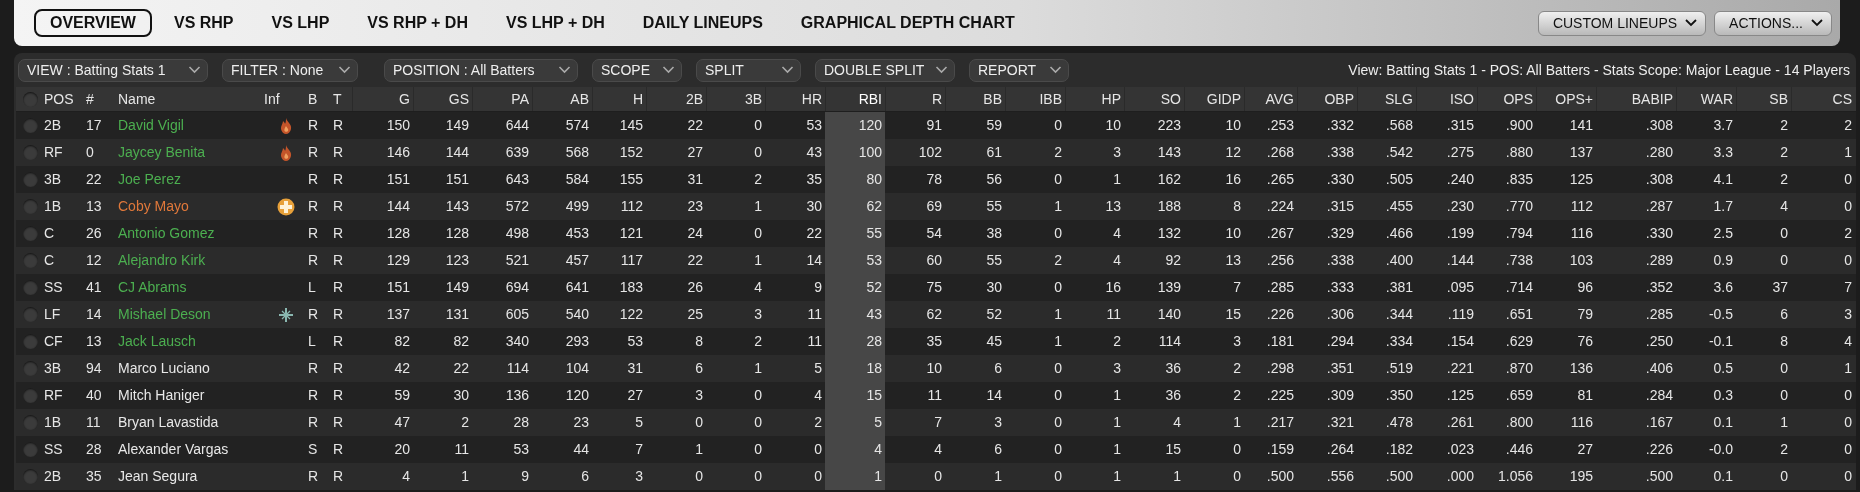 Image resolution: width=1860 pixels, height=492 pixels. What do you see at coordinates (191, 476) in the screenshot?
I see `player-name: Jean Segura` at bounding box center [191, 476].